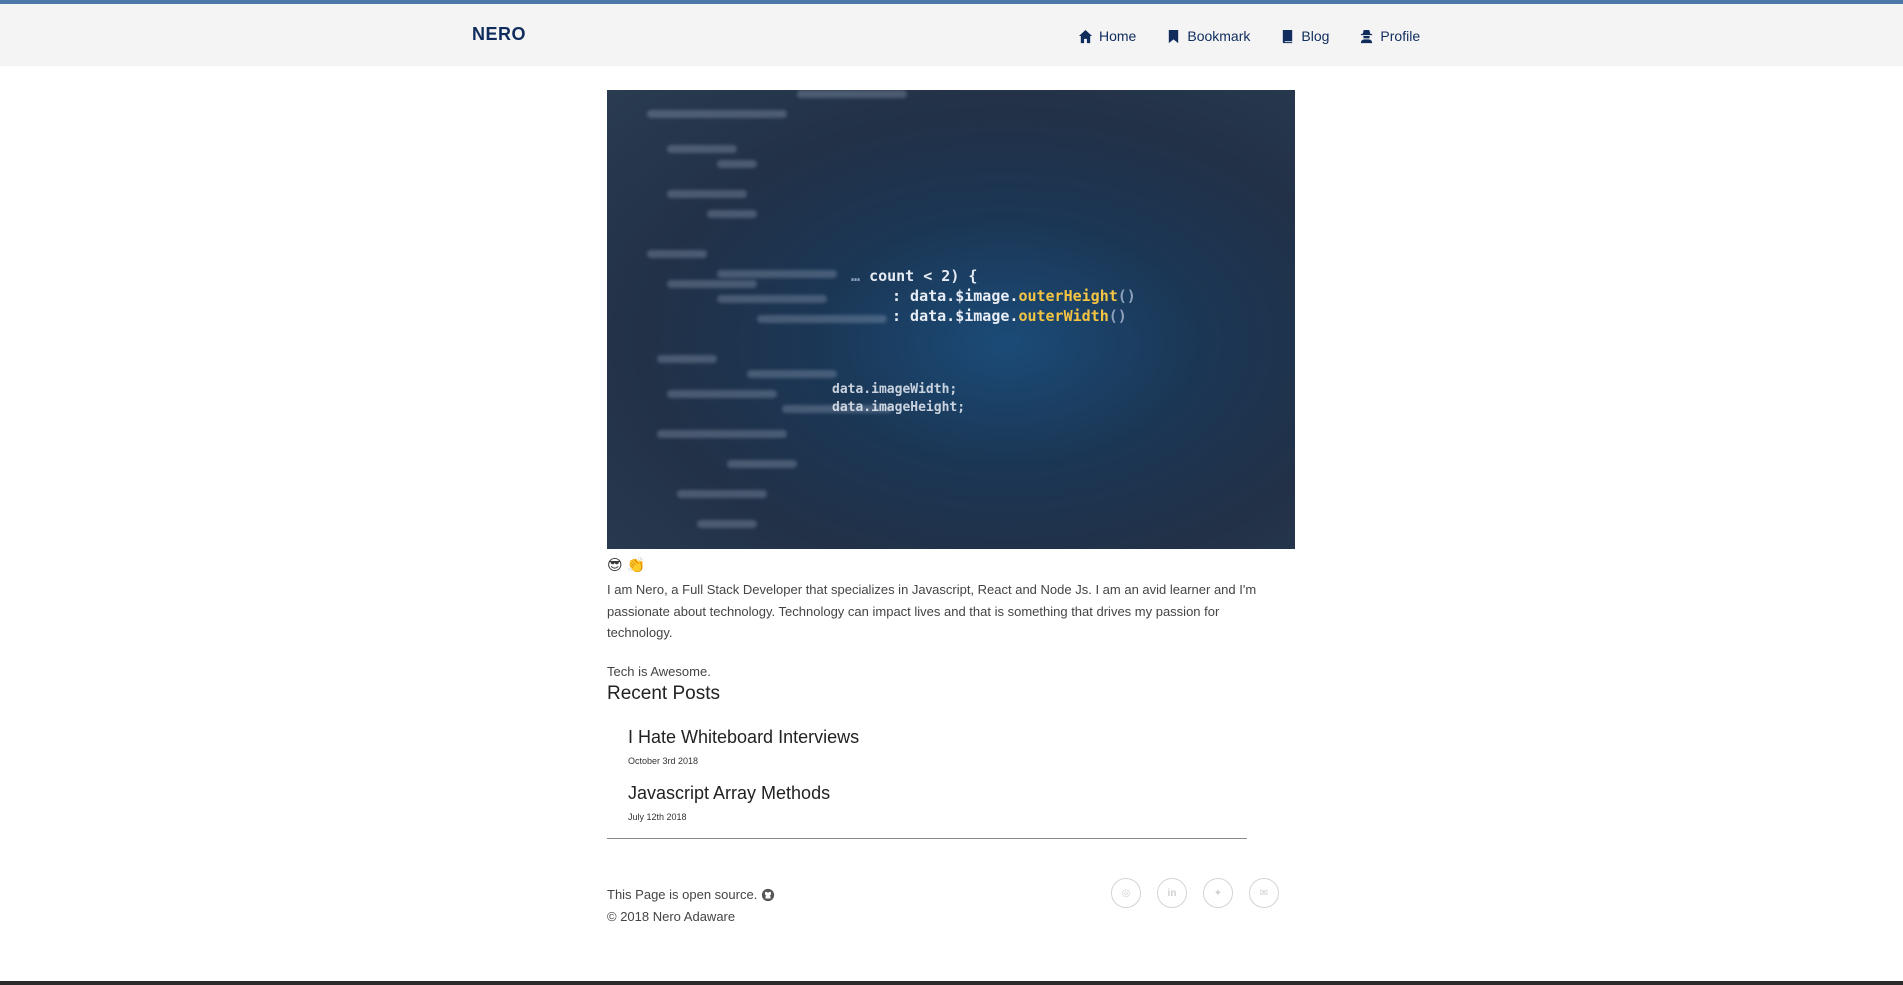  What do you see at coordinates (951, 35) in the screenshot?
I see `site-header: NERO Home Bookmark Blog Profile` at bounding box center [951, 35].